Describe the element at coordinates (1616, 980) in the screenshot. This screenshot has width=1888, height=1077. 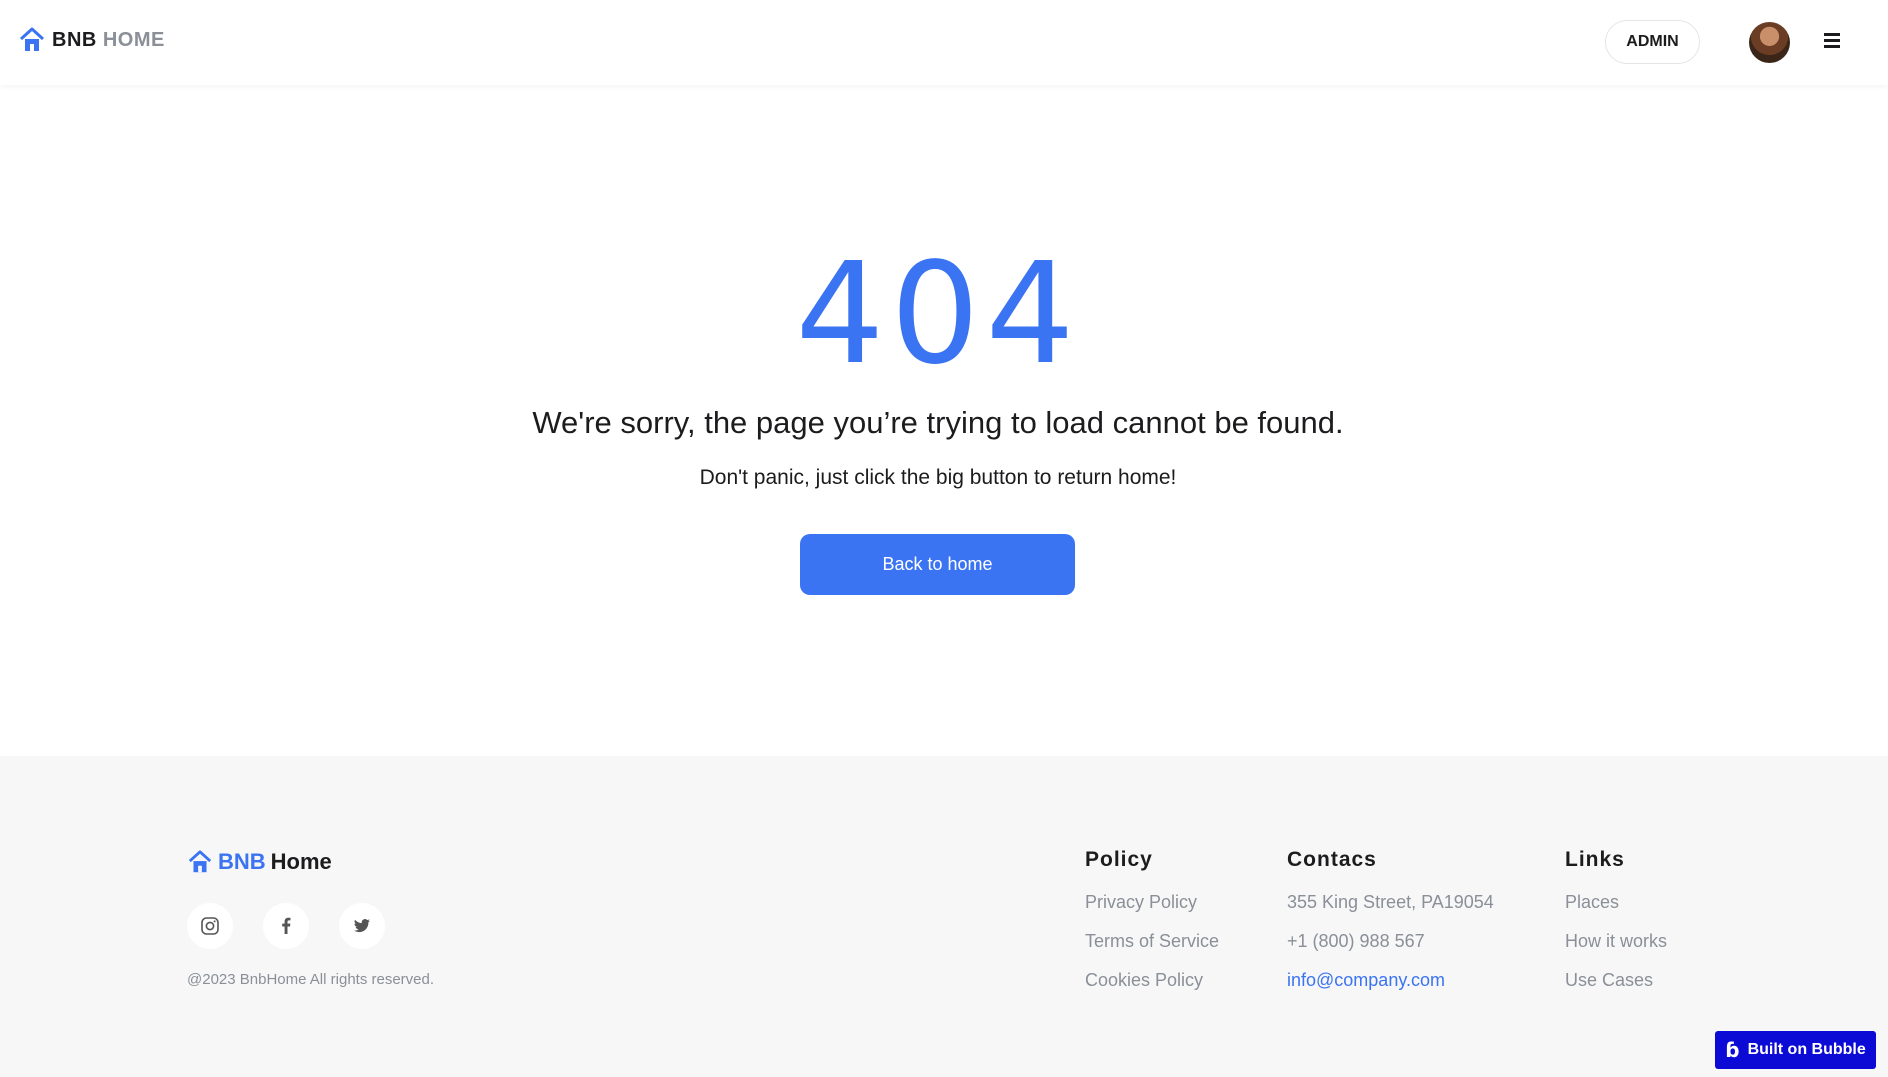
I see `use-cases-link: Use Cases` at that location.